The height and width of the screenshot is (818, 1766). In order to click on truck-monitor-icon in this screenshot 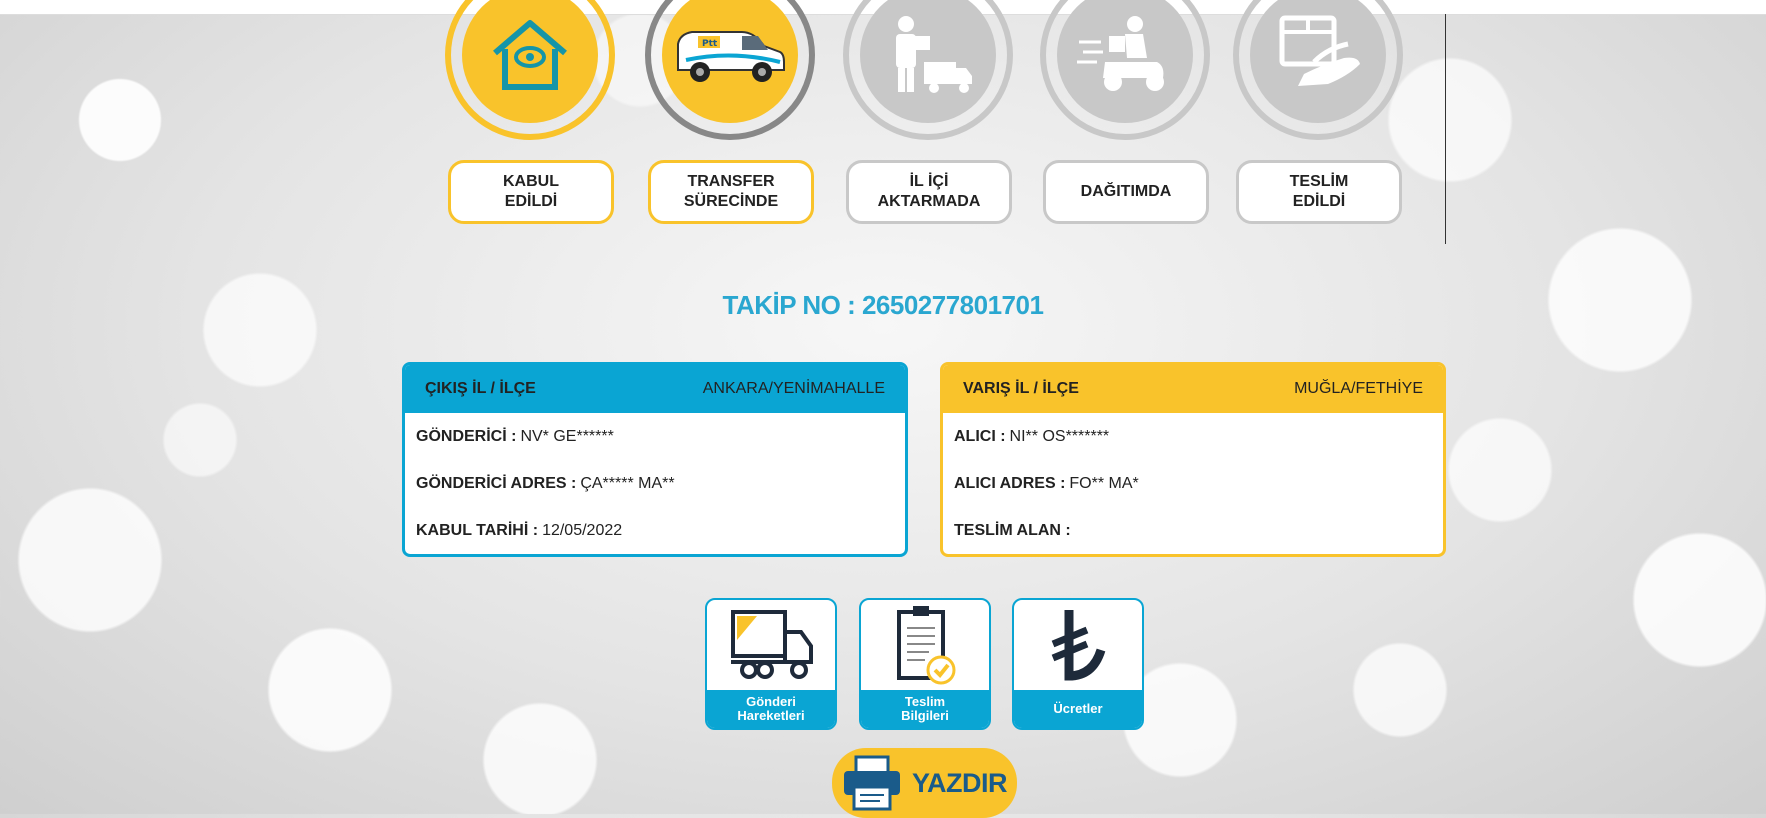, I will do `click(771, 646)`.